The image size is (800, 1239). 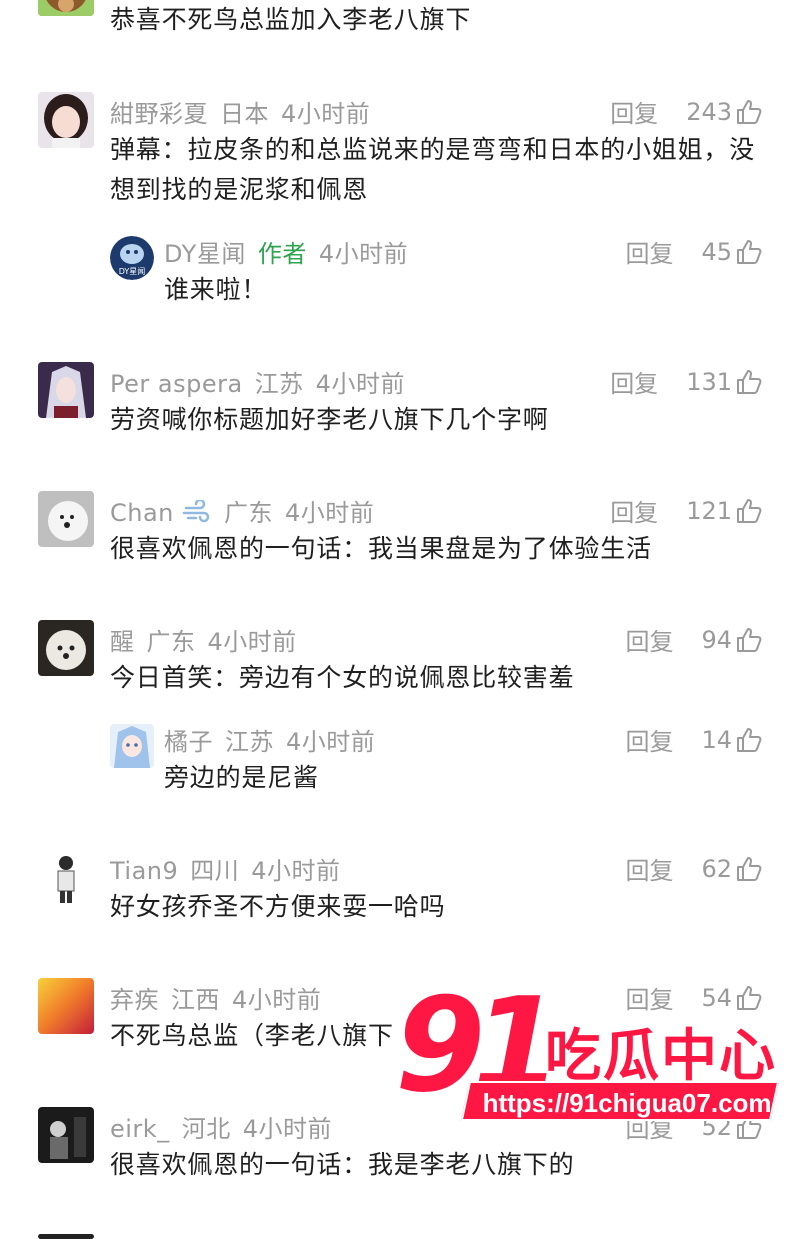 I want to click on watermark-url: https://91chigua07.com, so click(x=620, y=1101).